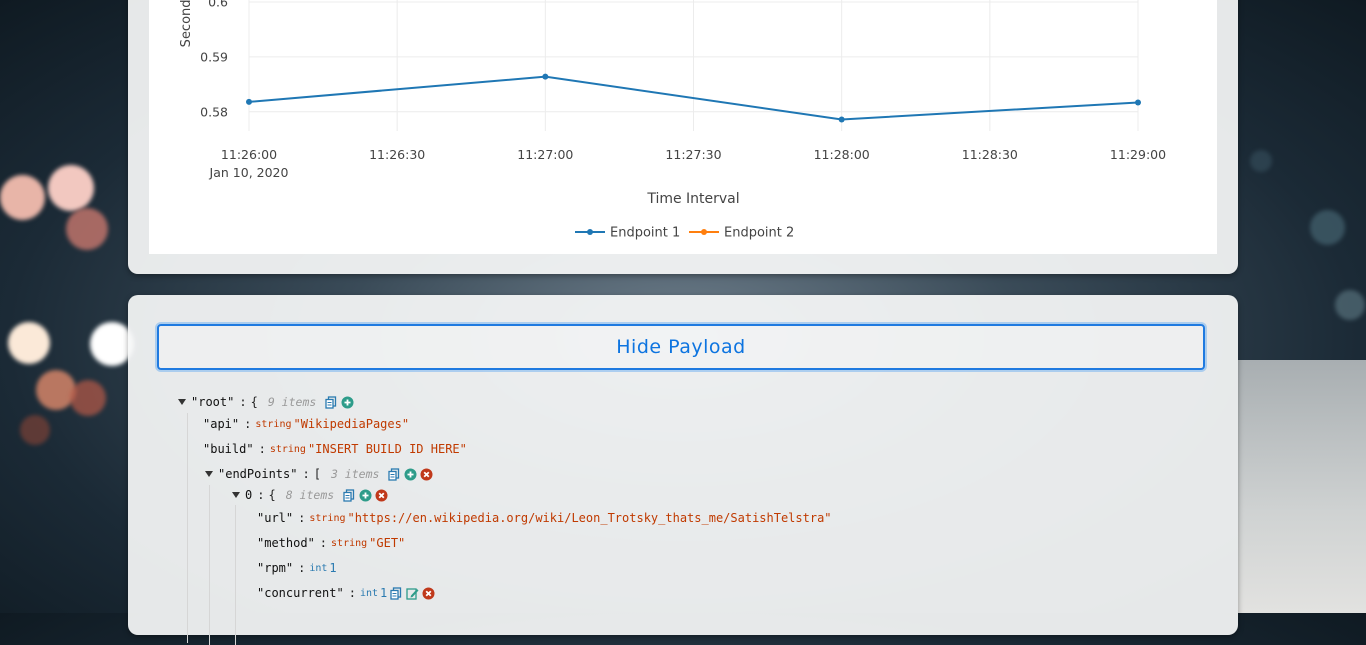 This screenshot has width=1366, height=645. I want to click on edit-icon, so click(412, 593).